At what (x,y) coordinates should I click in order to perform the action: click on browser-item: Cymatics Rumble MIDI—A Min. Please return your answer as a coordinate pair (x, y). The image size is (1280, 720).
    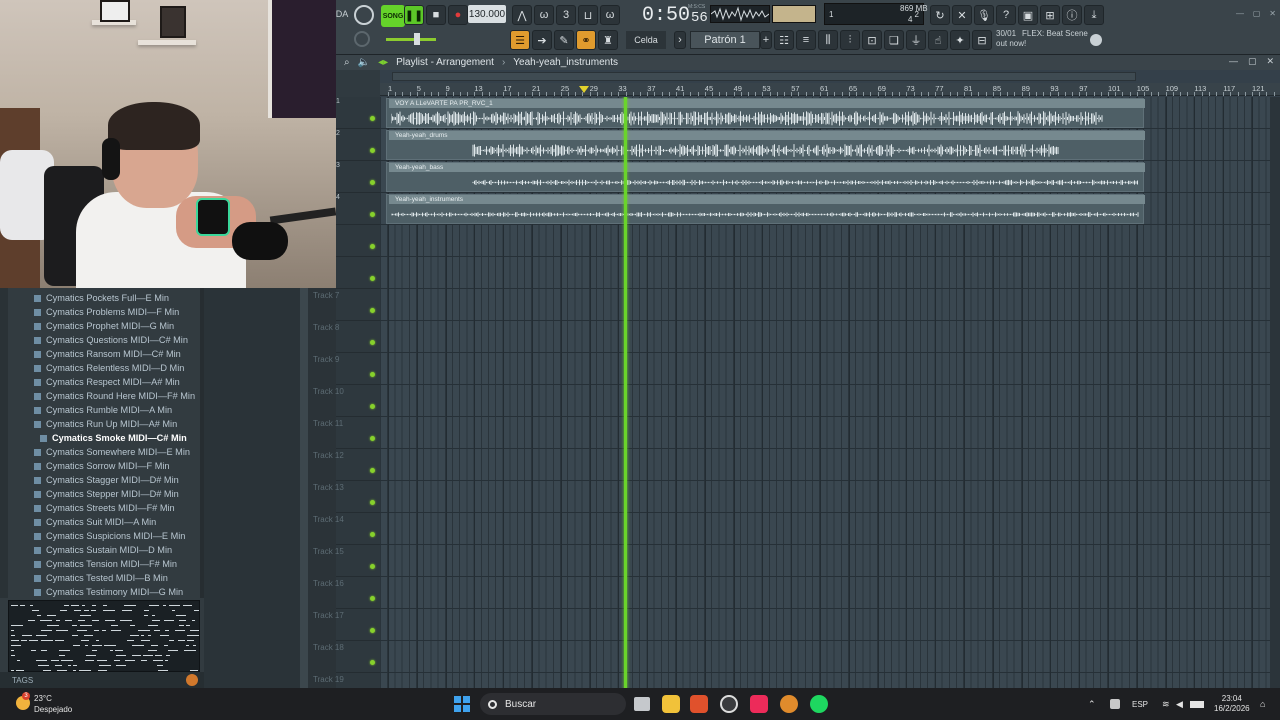
    Looking at the image, I should click on (102, 410).